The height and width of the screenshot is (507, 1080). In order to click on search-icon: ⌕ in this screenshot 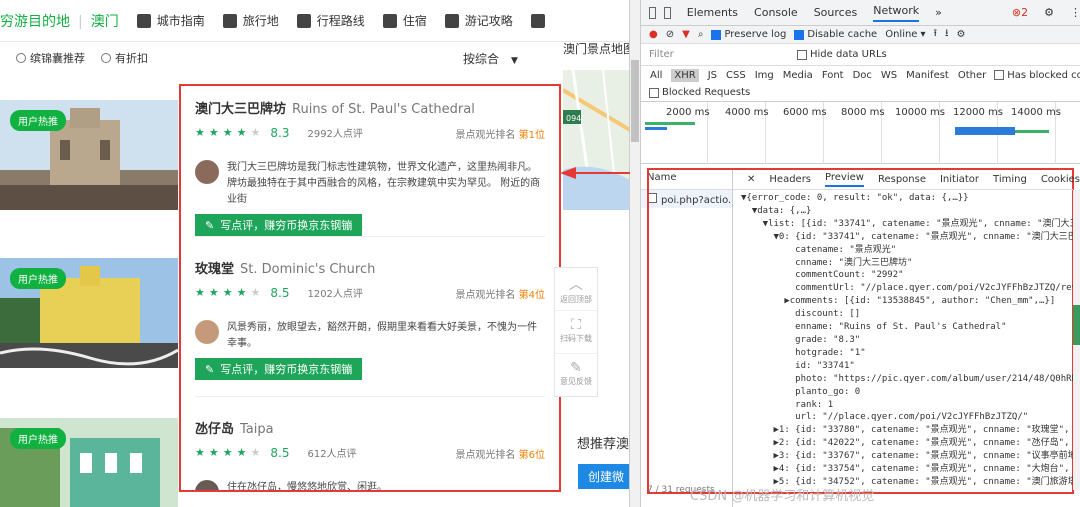, I will do `click(701, 34)`.